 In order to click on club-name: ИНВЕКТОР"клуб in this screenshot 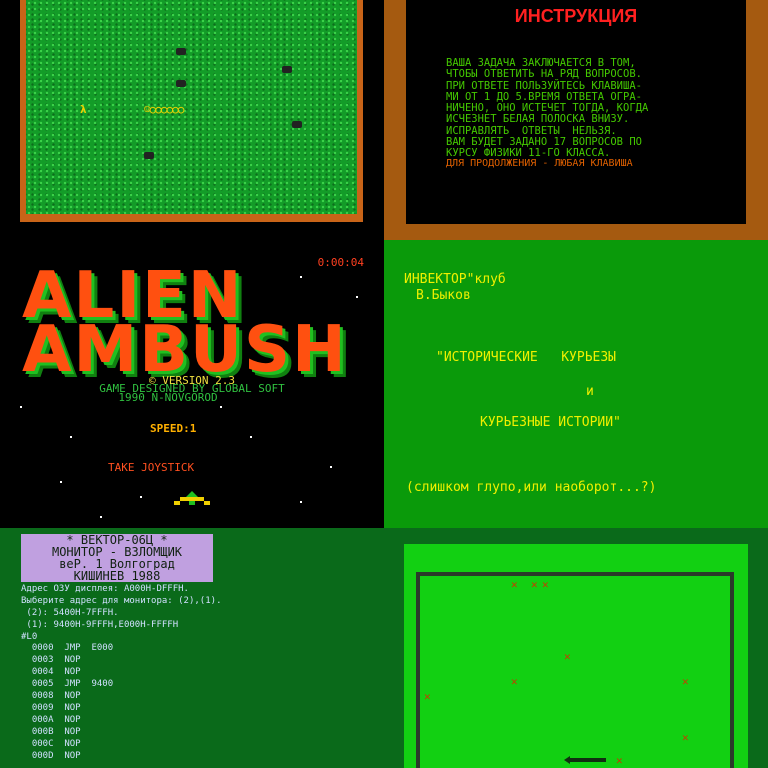, I will do `click(455, 279)`.